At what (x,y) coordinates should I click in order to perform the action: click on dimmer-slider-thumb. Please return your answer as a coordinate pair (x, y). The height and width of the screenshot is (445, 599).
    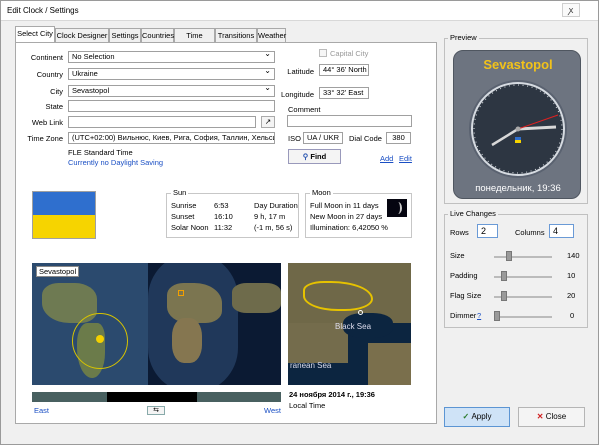
    Looking at the image, I should click on (497, 316).